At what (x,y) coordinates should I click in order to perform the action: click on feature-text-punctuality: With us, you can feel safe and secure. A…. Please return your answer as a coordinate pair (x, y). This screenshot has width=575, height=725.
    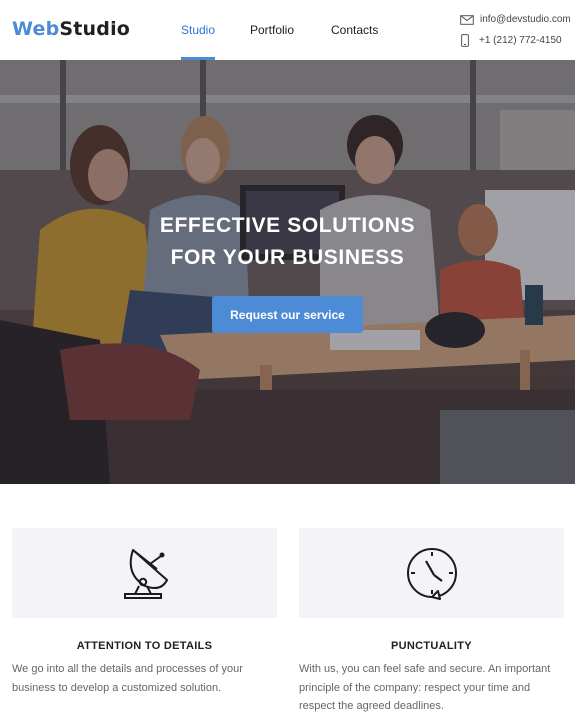
    Looking at the image, I should click on (425, 687).